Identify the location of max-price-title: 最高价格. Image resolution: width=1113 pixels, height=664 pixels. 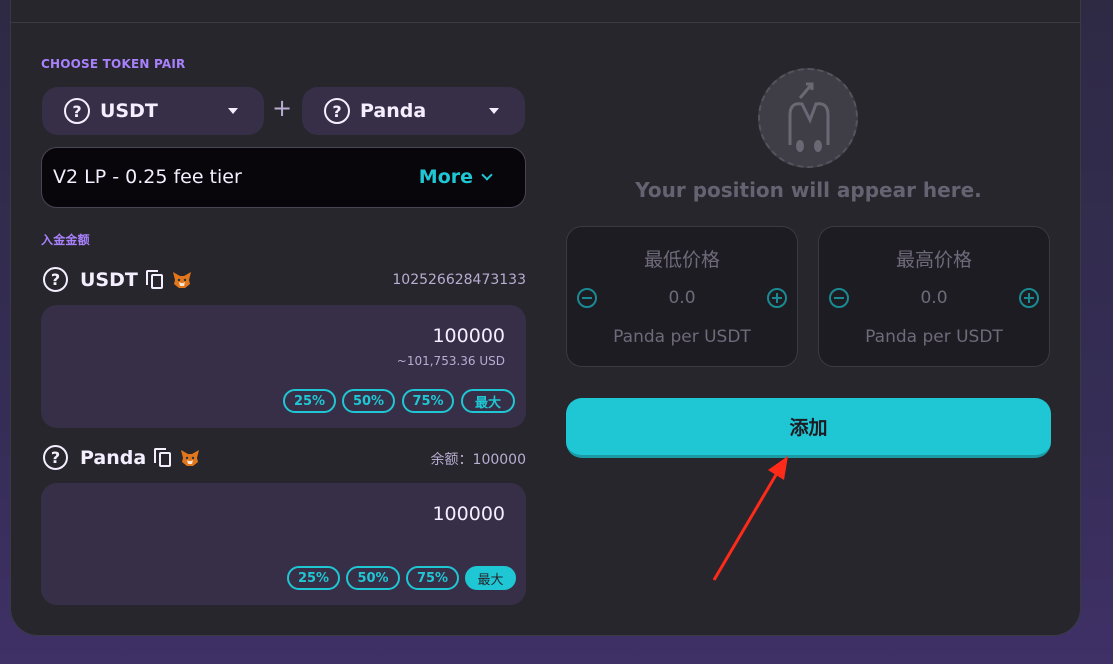
(933, 260).